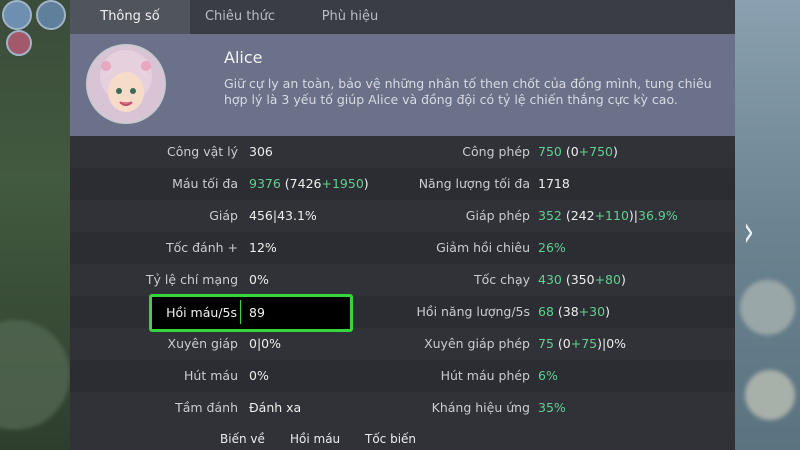  Describe the element at coordinates (402, 248) in the screenshot. I see `stat-row: Tốc đánh + 12% Giảm hồi chiêu 26%` at that location.